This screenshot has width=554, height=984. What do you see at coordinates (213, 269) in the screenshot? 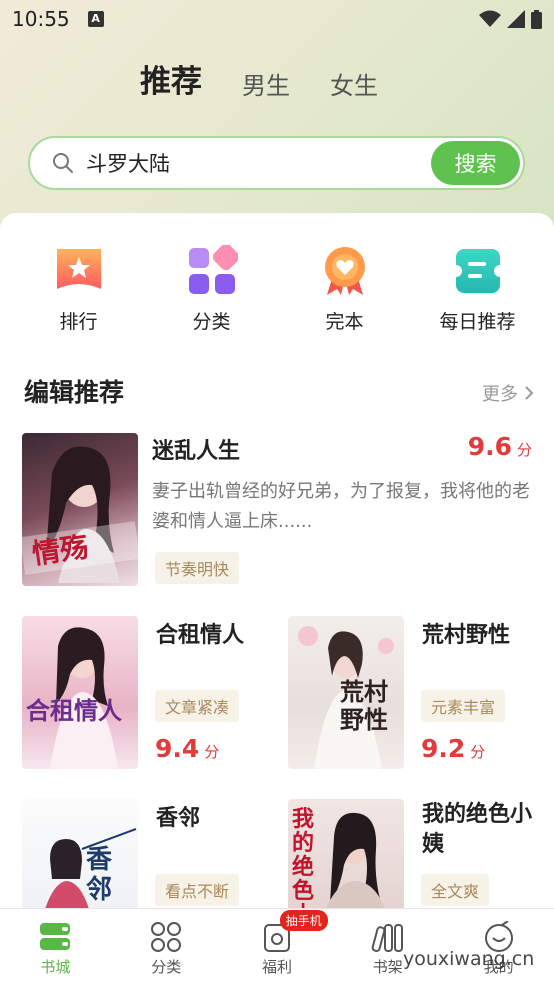
I see `category-icon` at bounding box center [213, 269].